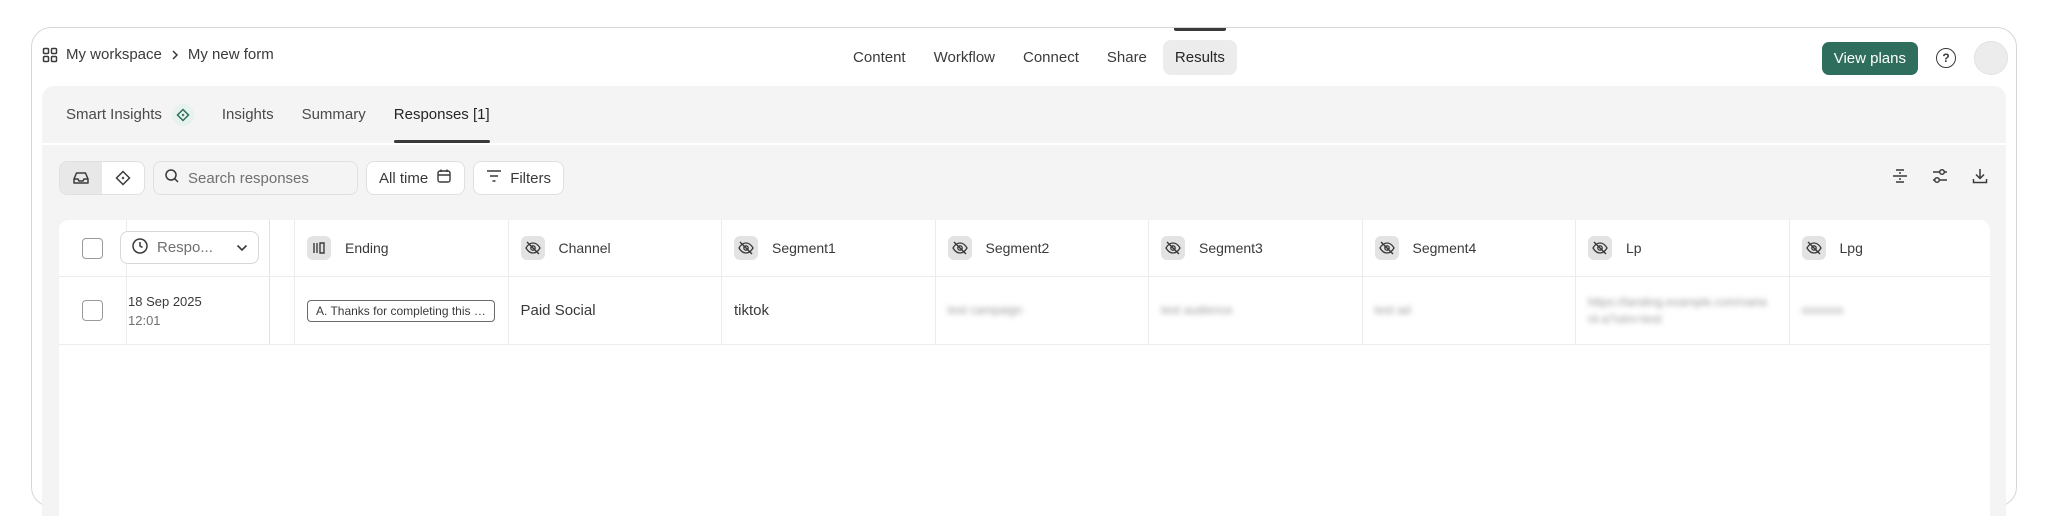 Image resolution: width=2048 pixels, height=516 pixels. I want to click on row-select-cell, so click(93, 310).